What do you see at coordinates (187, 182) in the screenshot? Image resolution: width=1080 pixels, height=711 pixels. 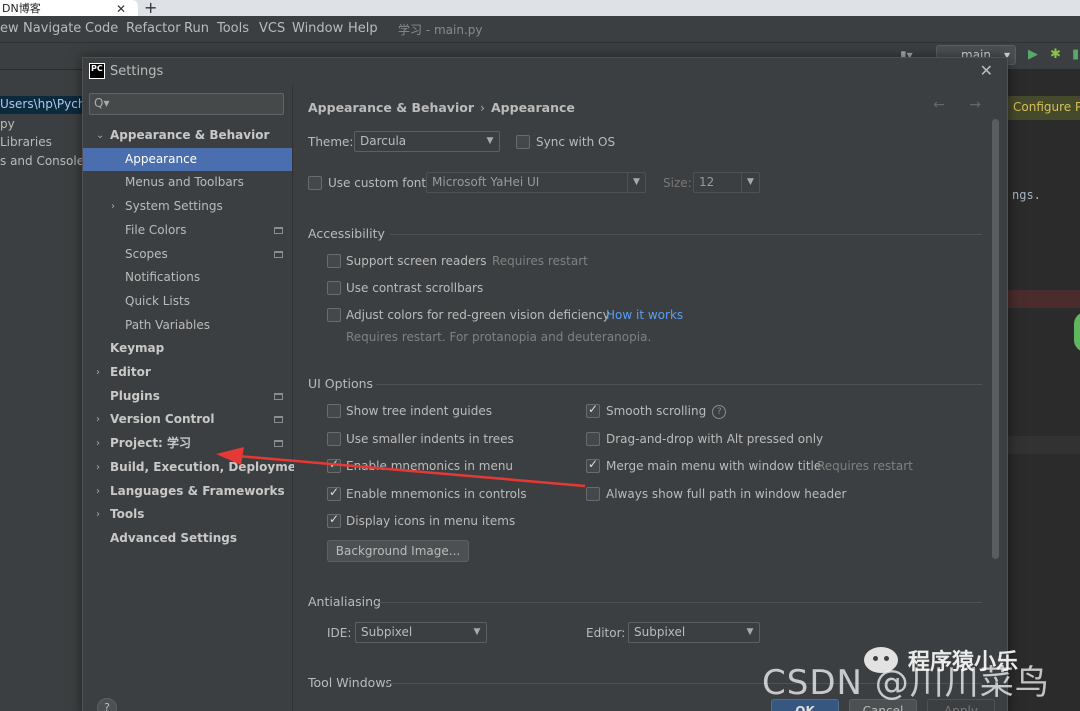 I see `sidebar-item-menus-and-toolbars: Menus and Toolbars` at bounding box center [187, 182].